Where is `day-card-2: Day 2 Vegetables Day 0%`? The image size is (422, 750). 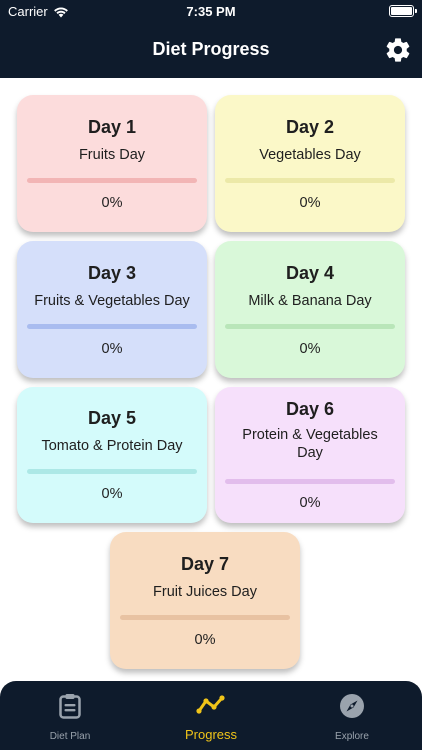
day-card-2: Day 2 Vegetables Day 0% is located at coordinates (310, 163).